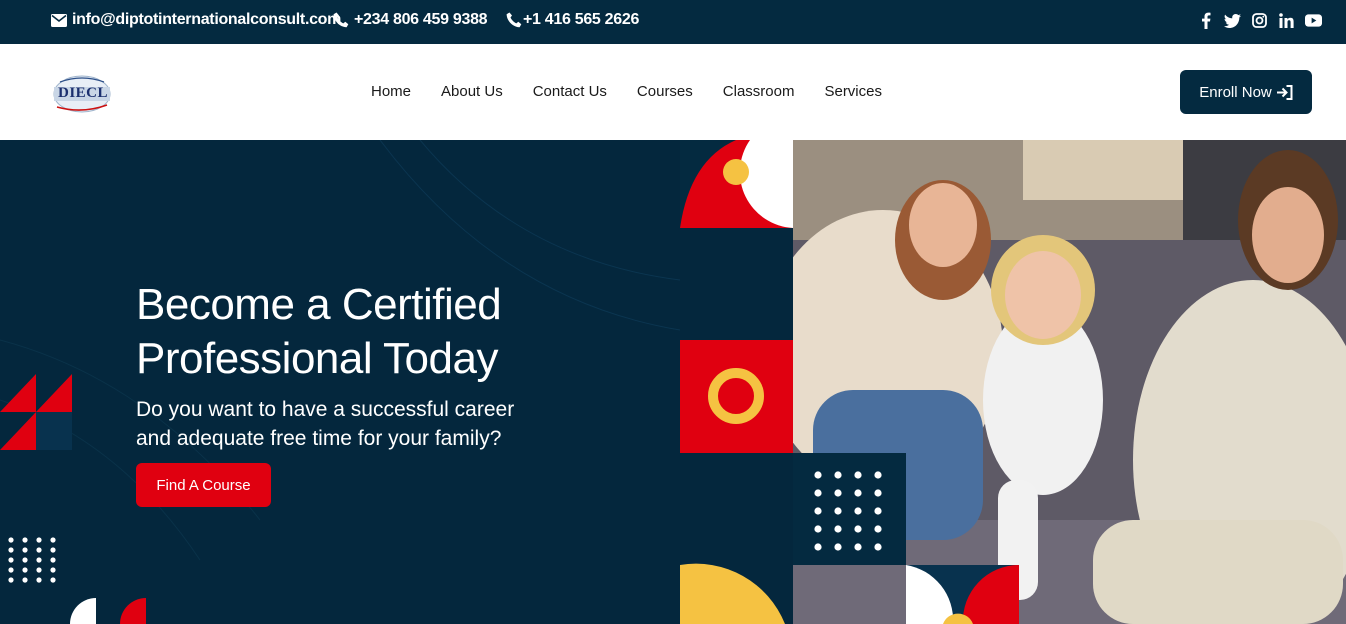  Describe the element at coordinates (1284, 92) in the screenshot. I see `sign-in-icon` at that location.